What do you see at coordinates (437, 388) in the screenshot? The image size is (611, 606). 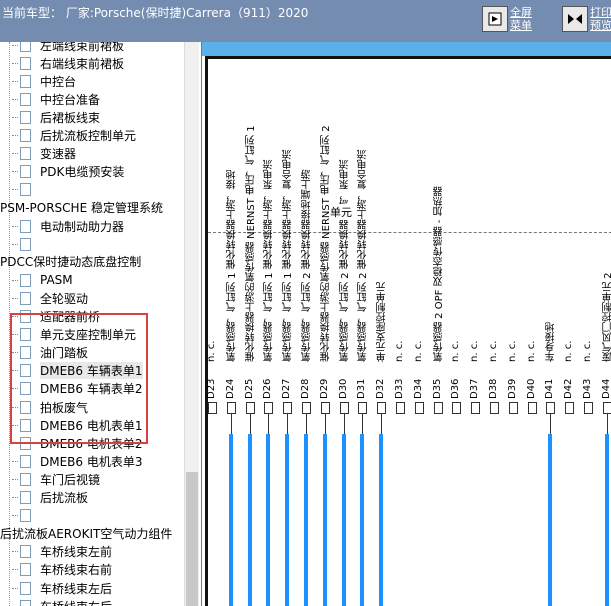 I see `pin-label: D35` at bounding box center [437, 388].